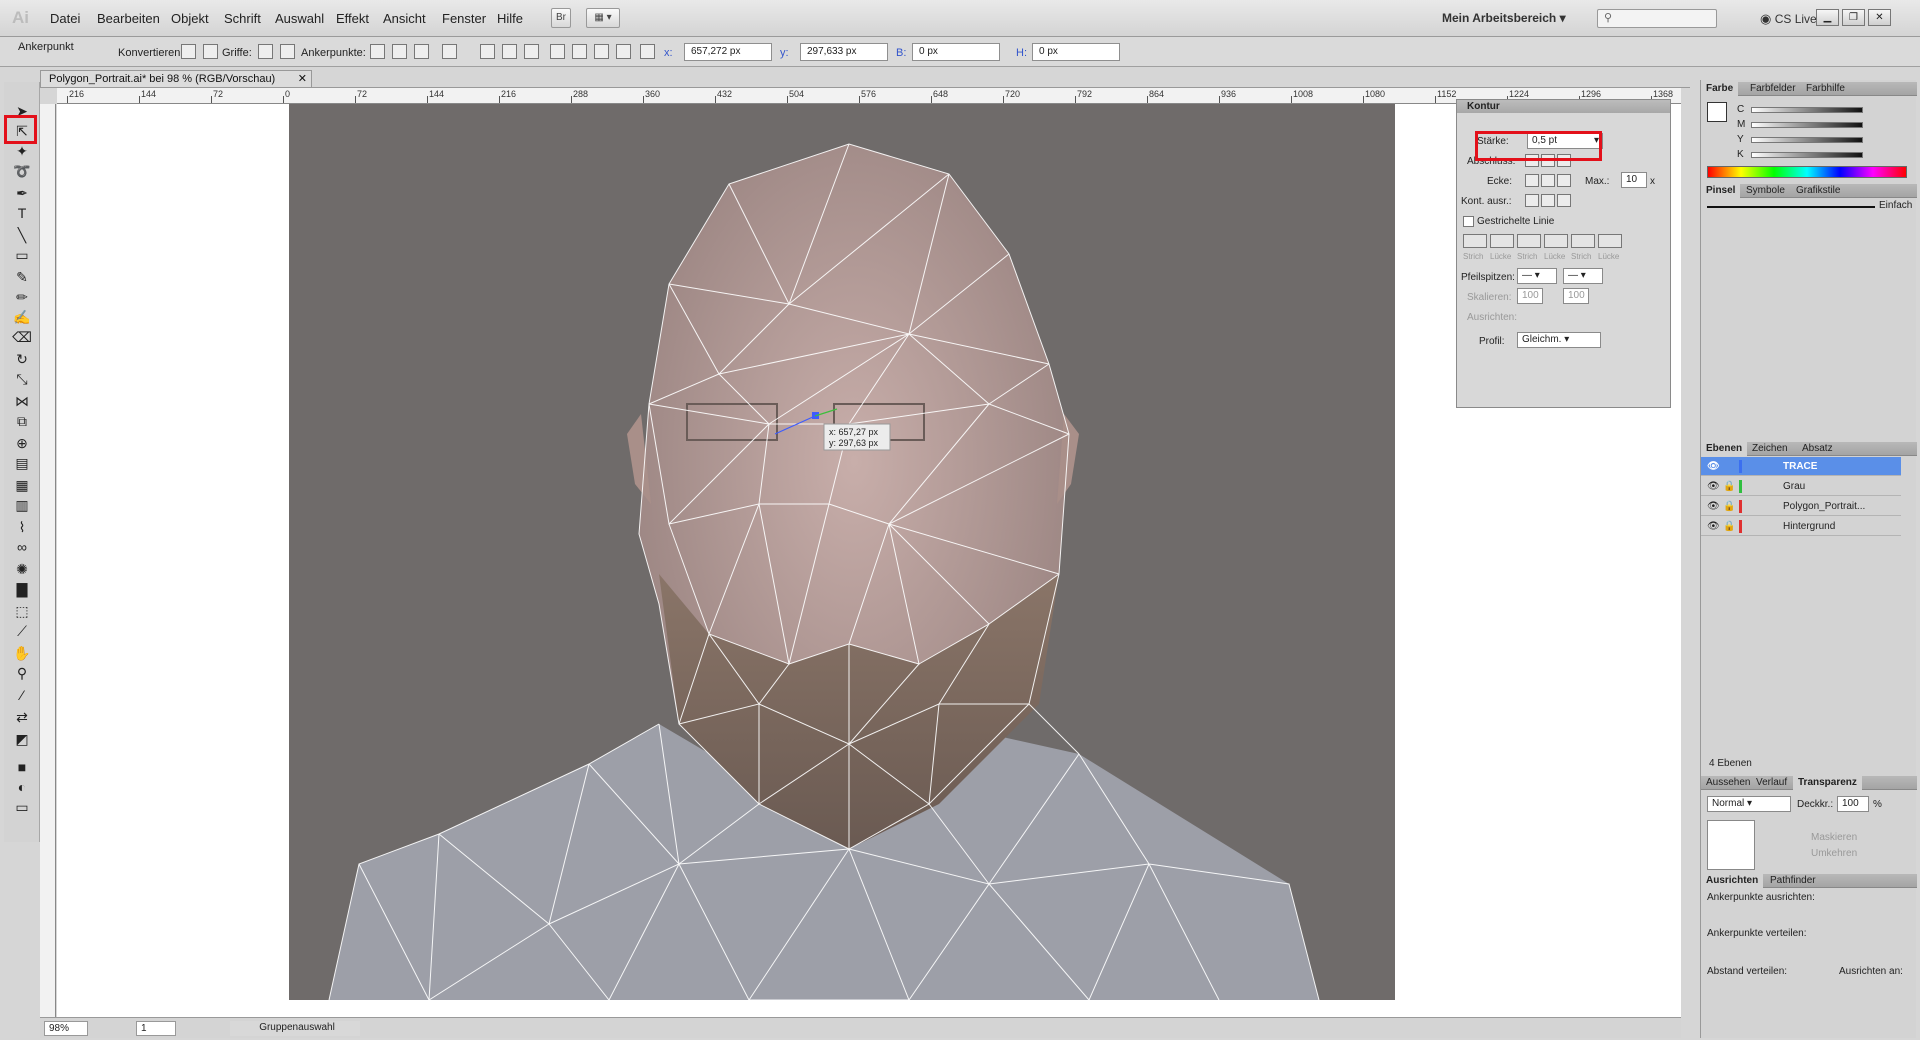  I want to click on search-input: ⚲, so click(1657, 18).